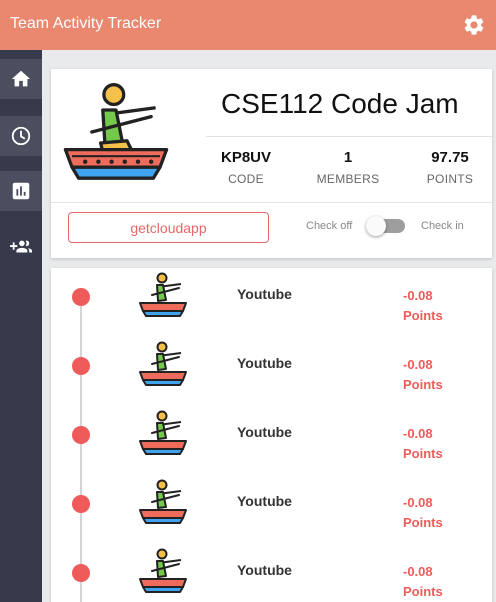 Image resolution: width=496 pixels, height=602 pixels. What do you see at coordinates (21, 326) in the screenshot?
I see `sidebar` at bounding box center [21, 326].